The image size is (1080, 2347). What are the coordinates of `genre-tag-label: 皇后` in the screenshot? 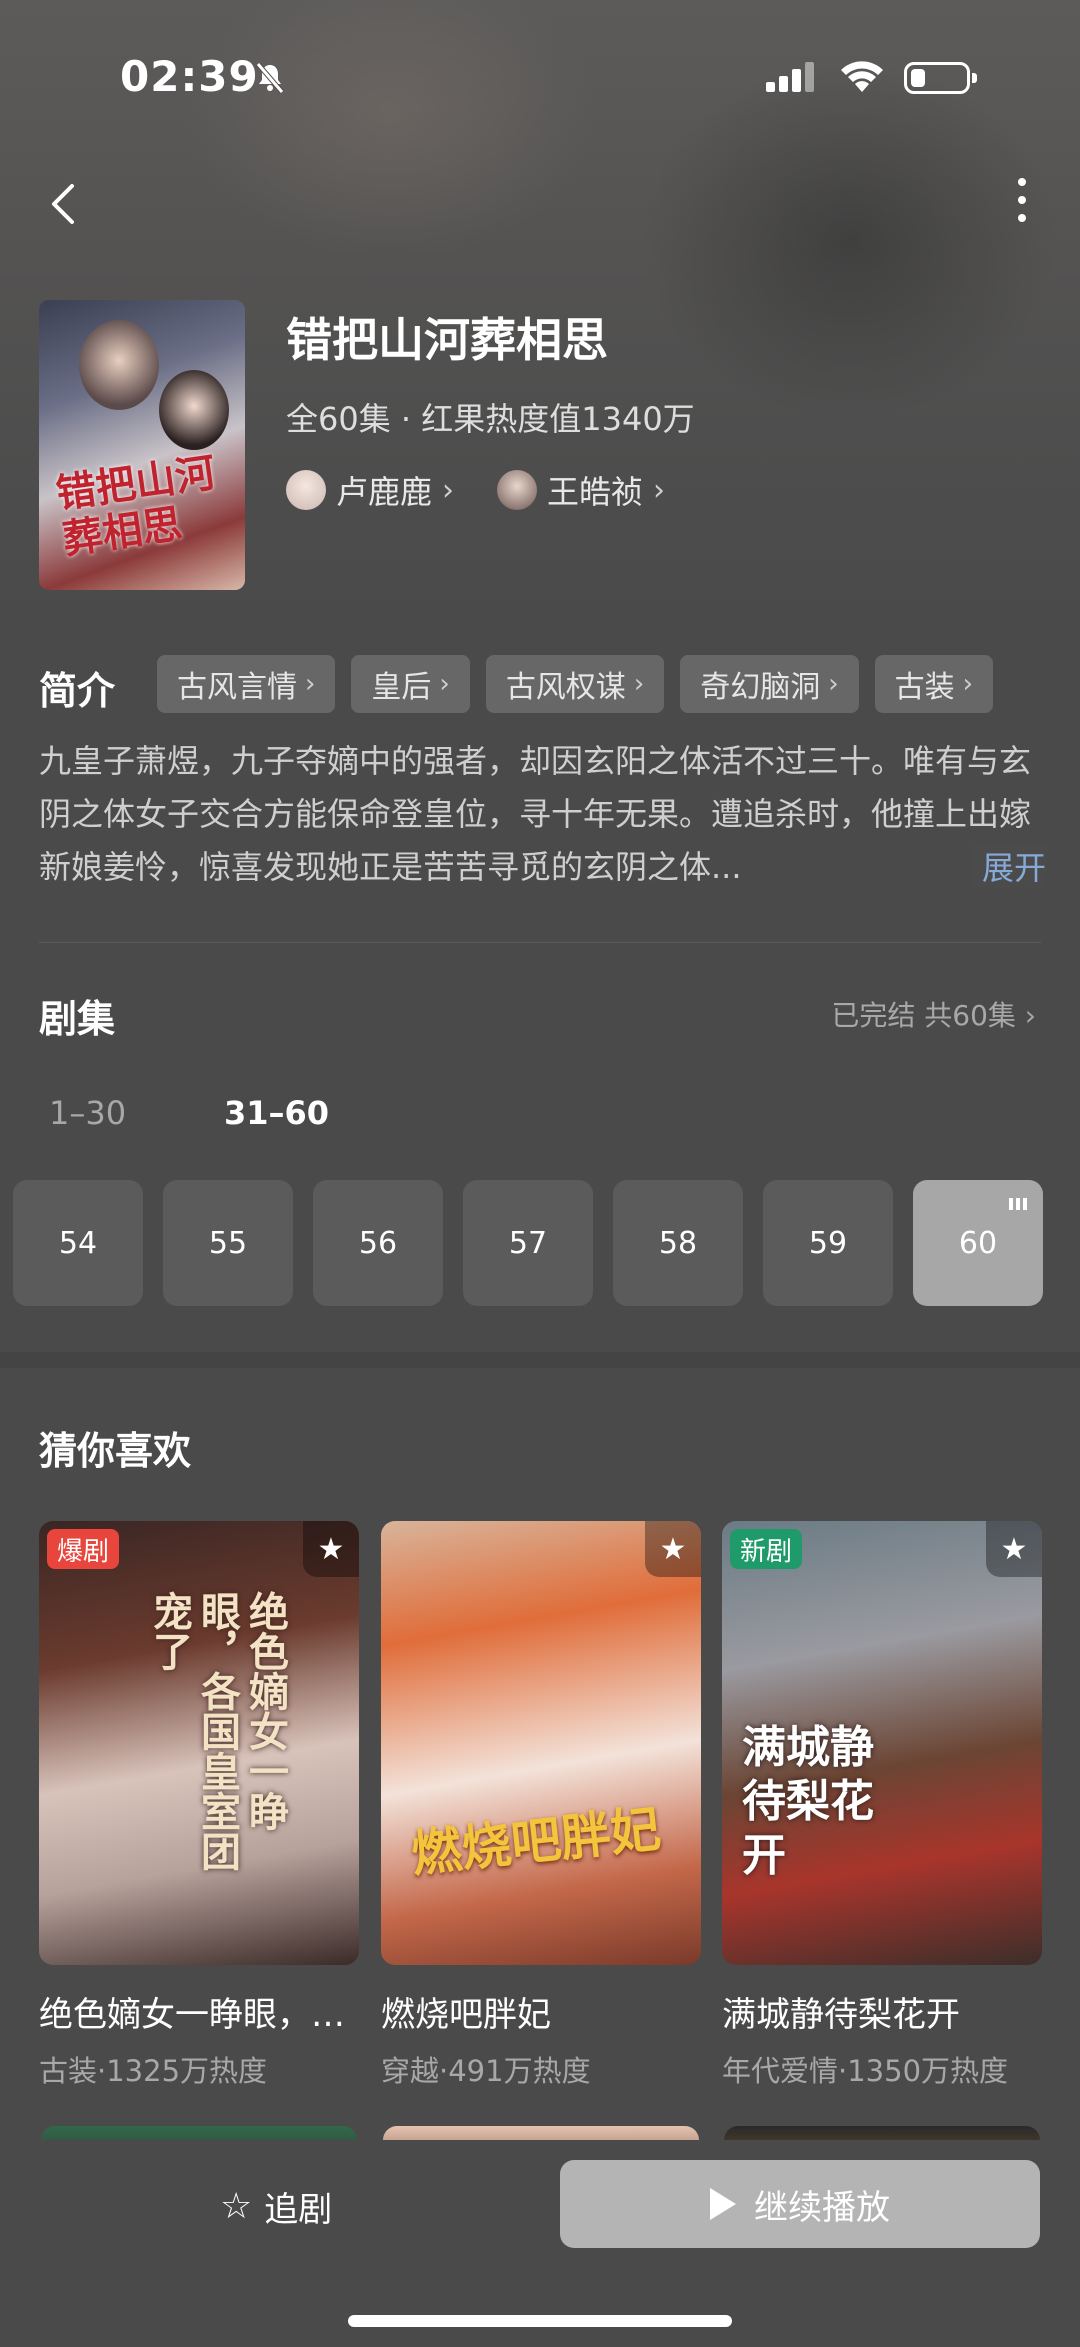 It's located at (401, 687).